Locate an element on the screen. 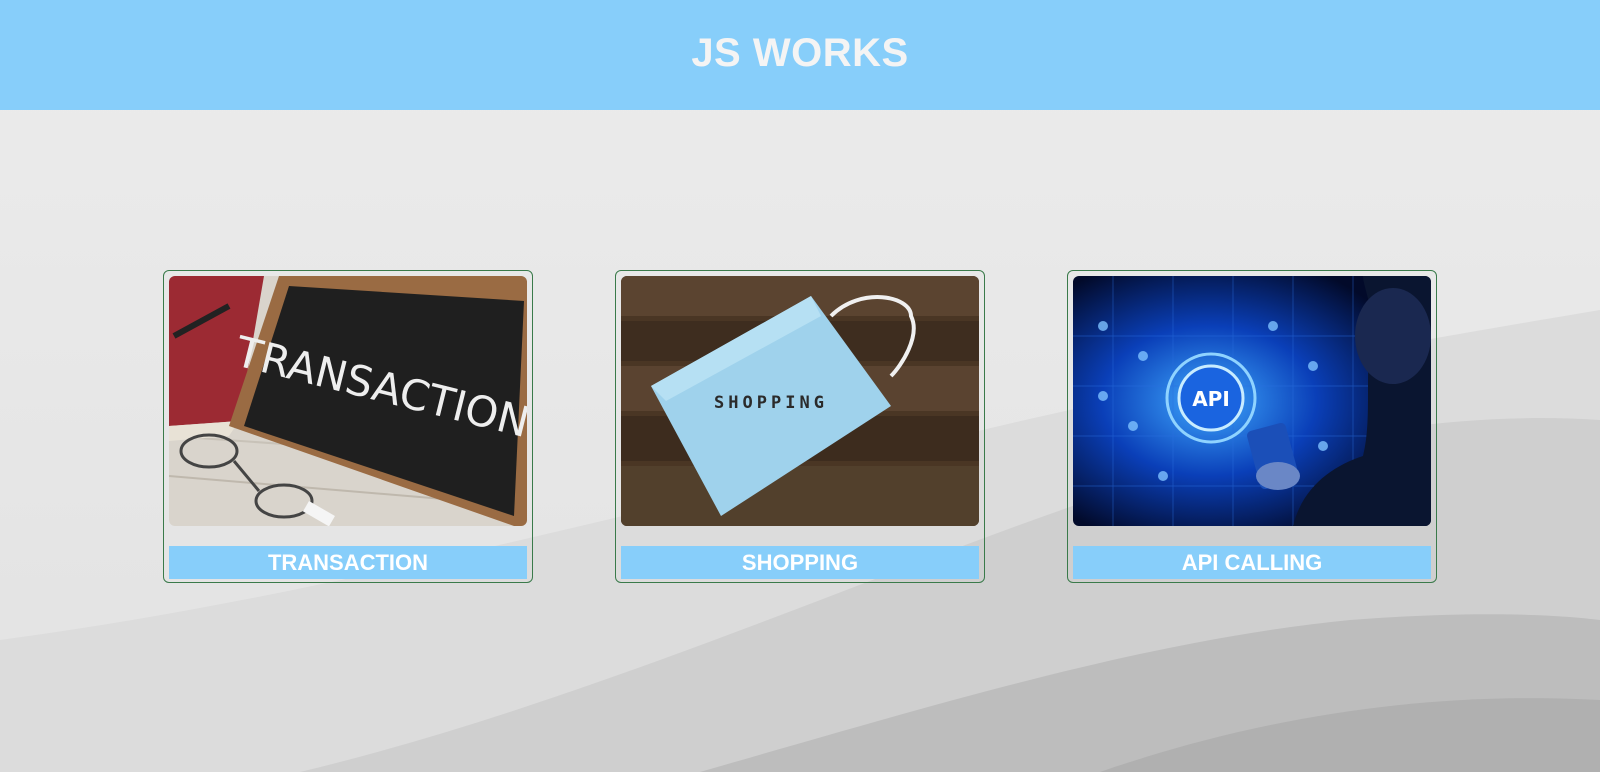 This screenshot has height=772, width=1600. shopping-card: SHOPPING SHOPPING is located at coordinates (800, 426).